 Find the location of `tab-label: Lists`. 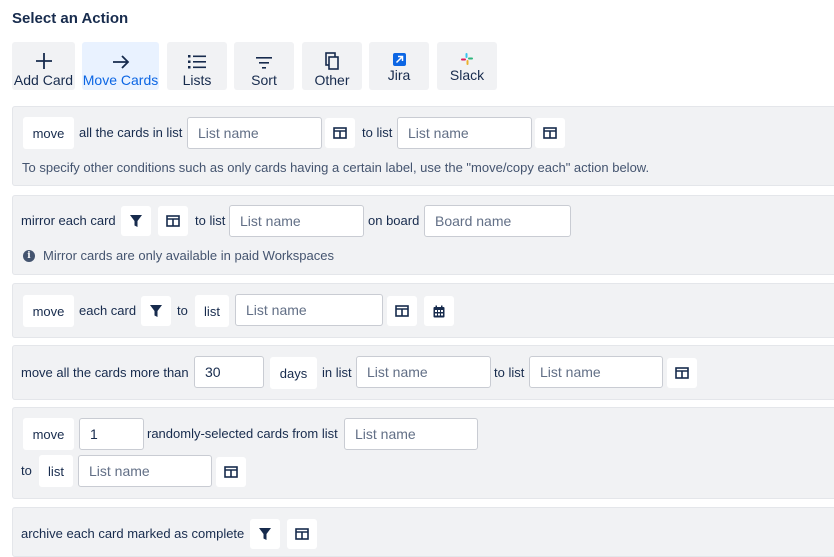

tab-label: Lists is located at coordinates (197, 80).